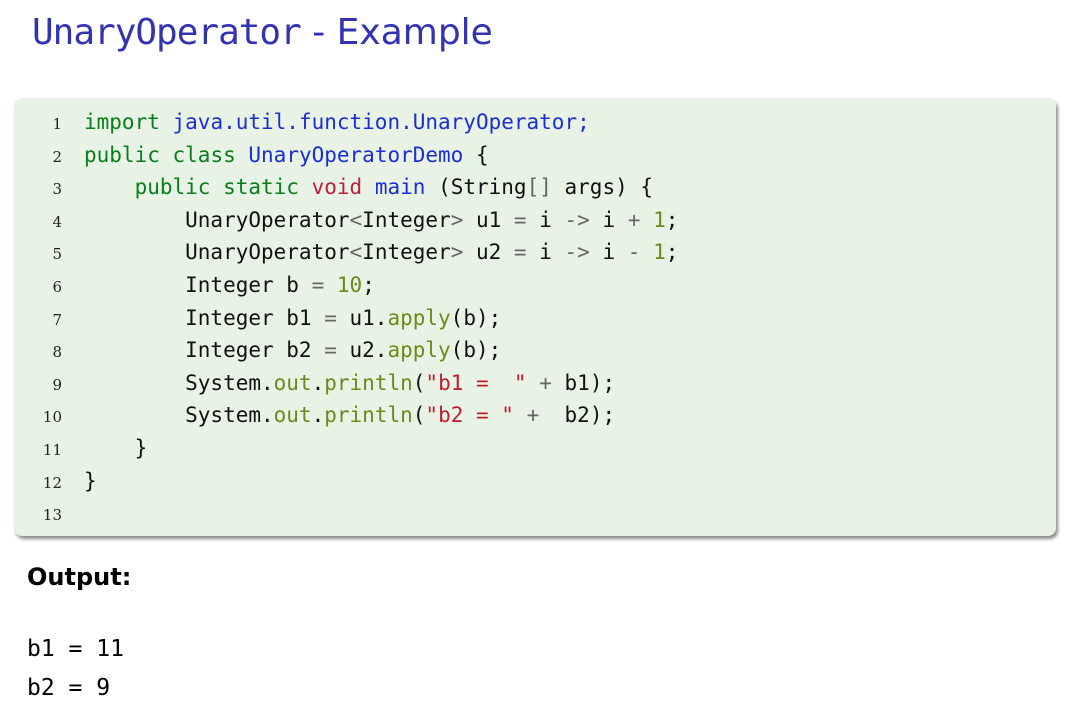 The width and height of the screenshot is (1076, 720). I want to click on line-number: 6, so click(57, 287).